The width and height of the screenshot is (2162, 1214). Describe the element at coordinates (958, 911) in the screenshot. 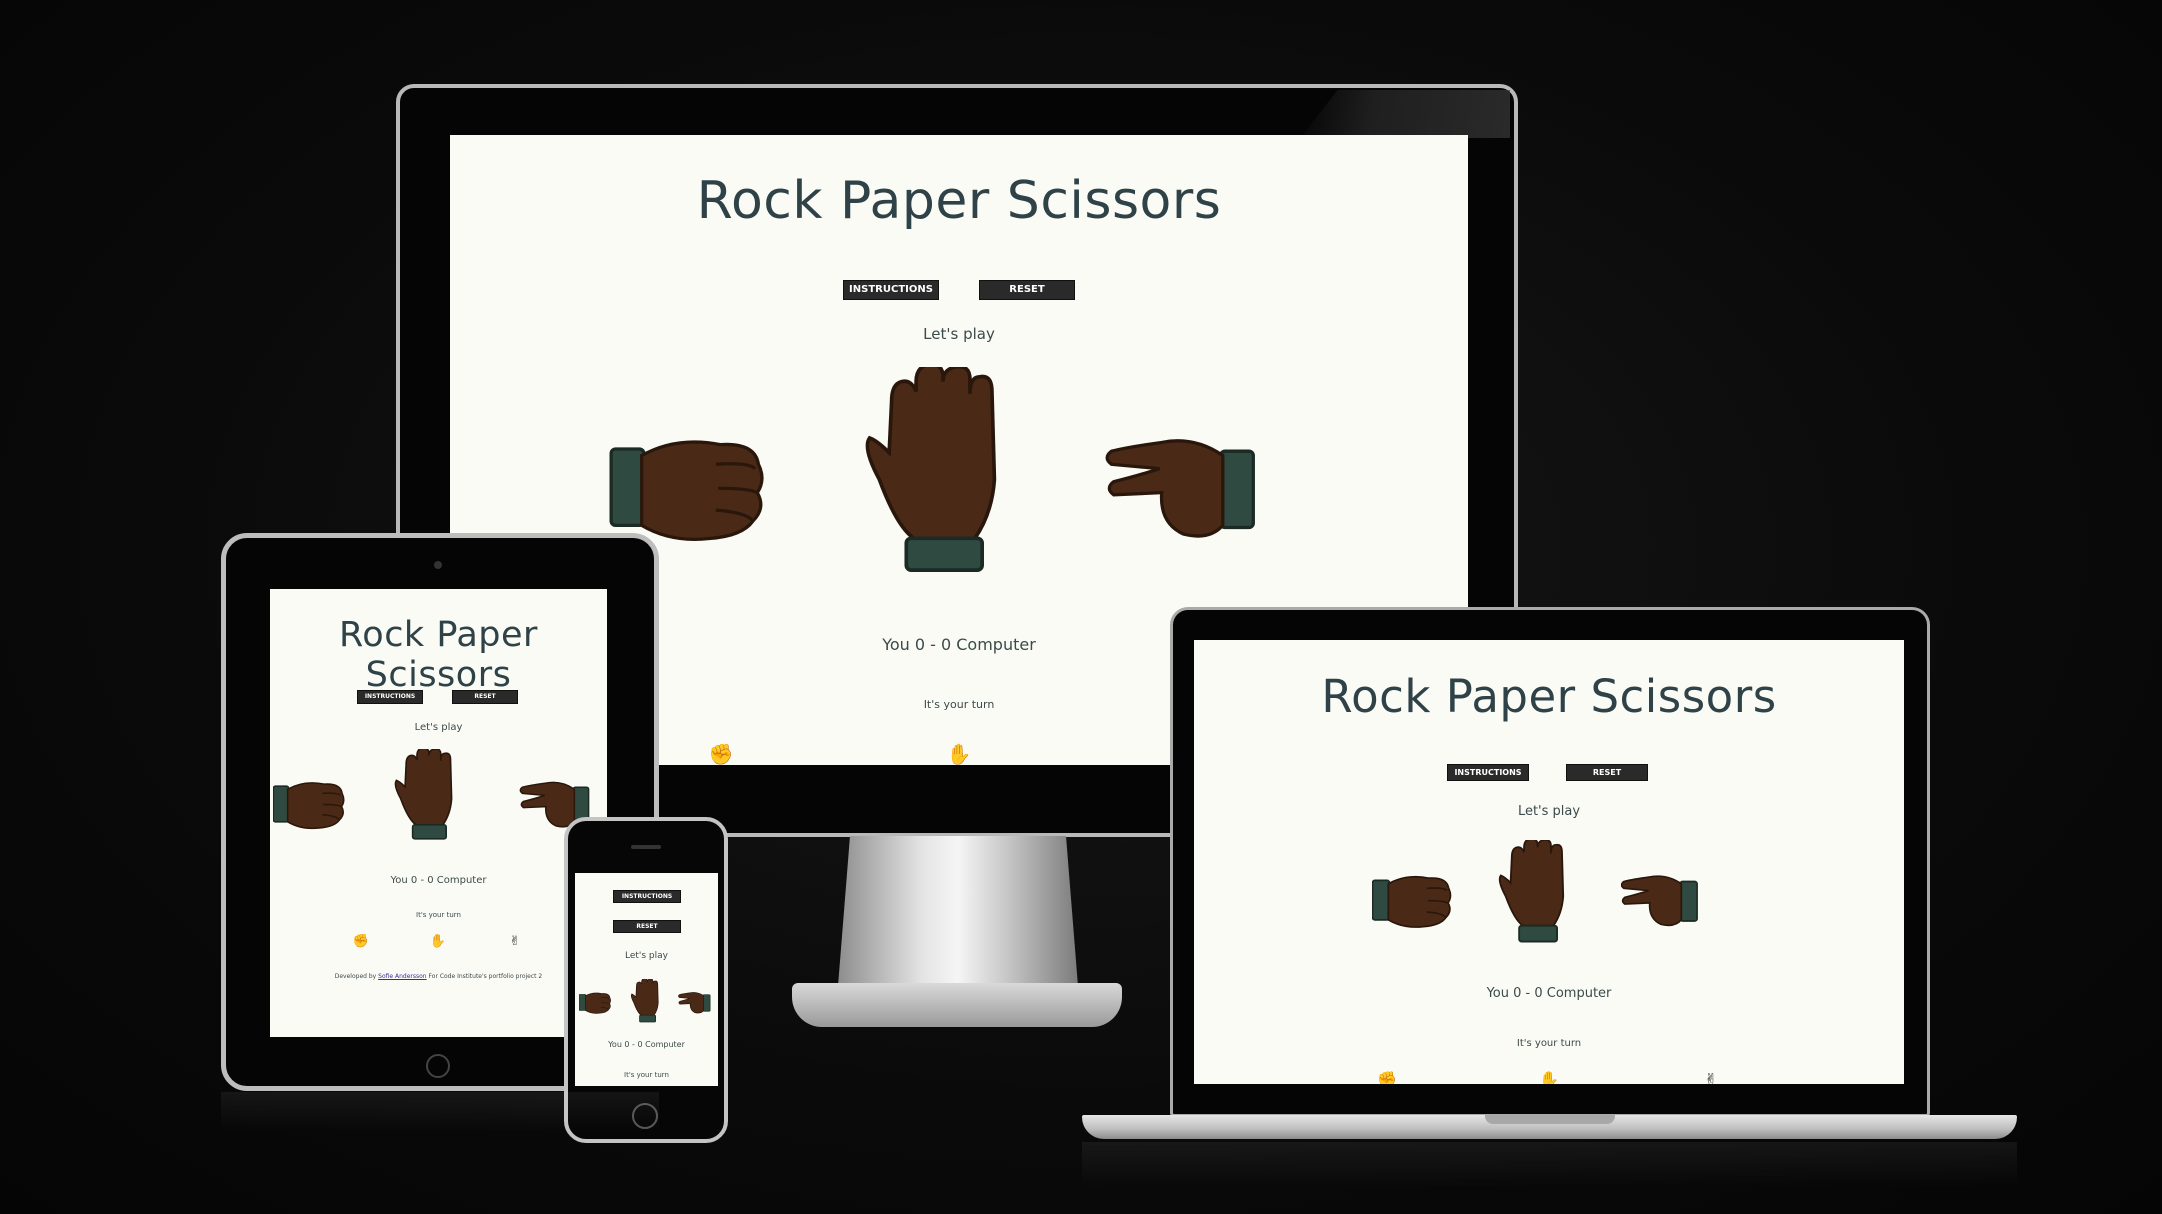

I see `monitor-stand` at that location.